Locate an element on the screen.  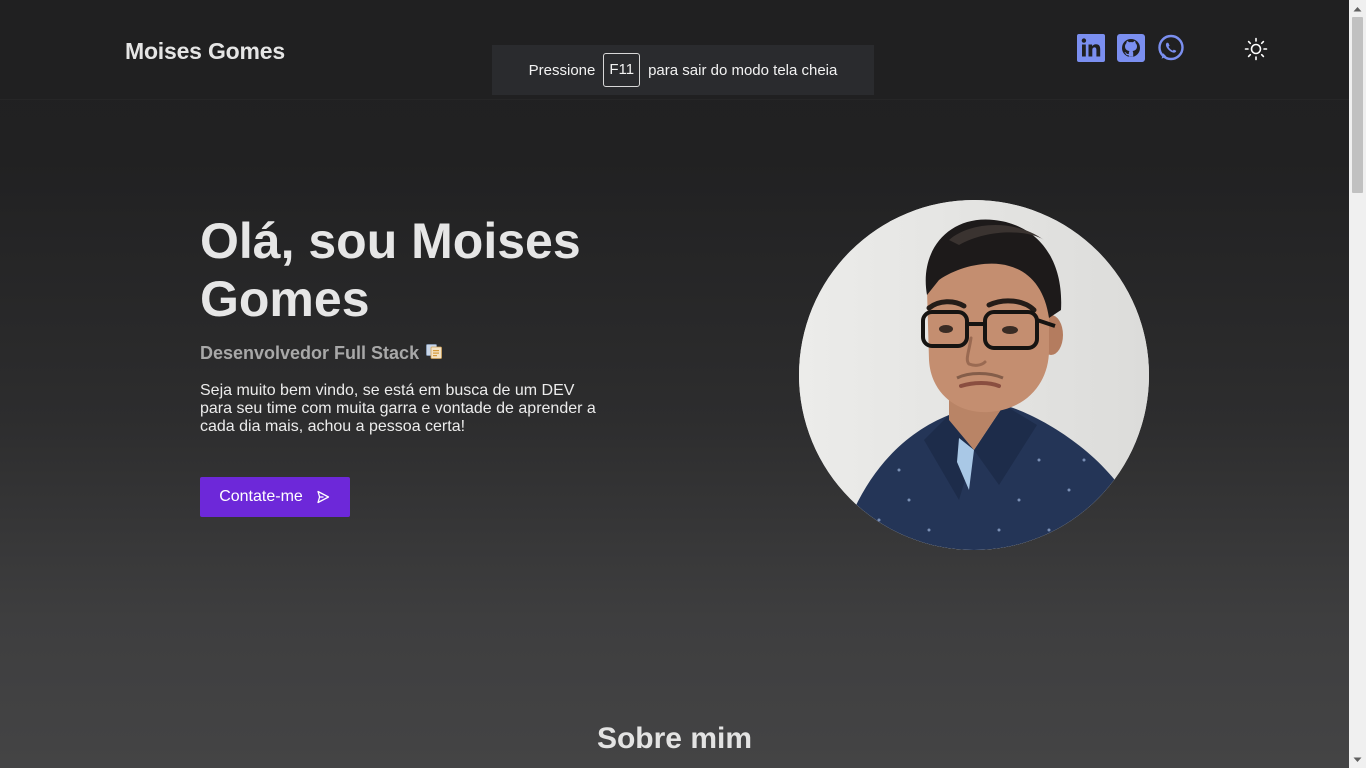
github-icon is located at coordinates (1131, 48).